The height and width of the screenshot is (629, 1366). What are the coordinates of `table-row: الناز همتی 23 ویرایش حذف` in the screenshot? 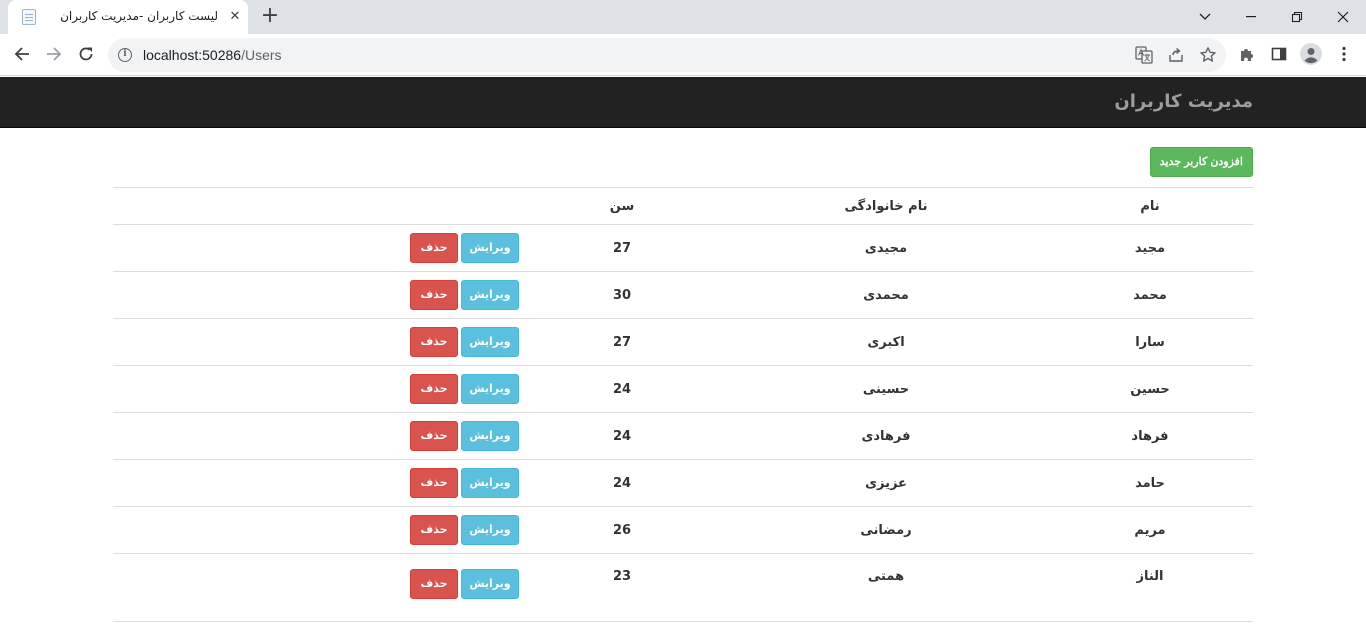 It's located at (683, 587).